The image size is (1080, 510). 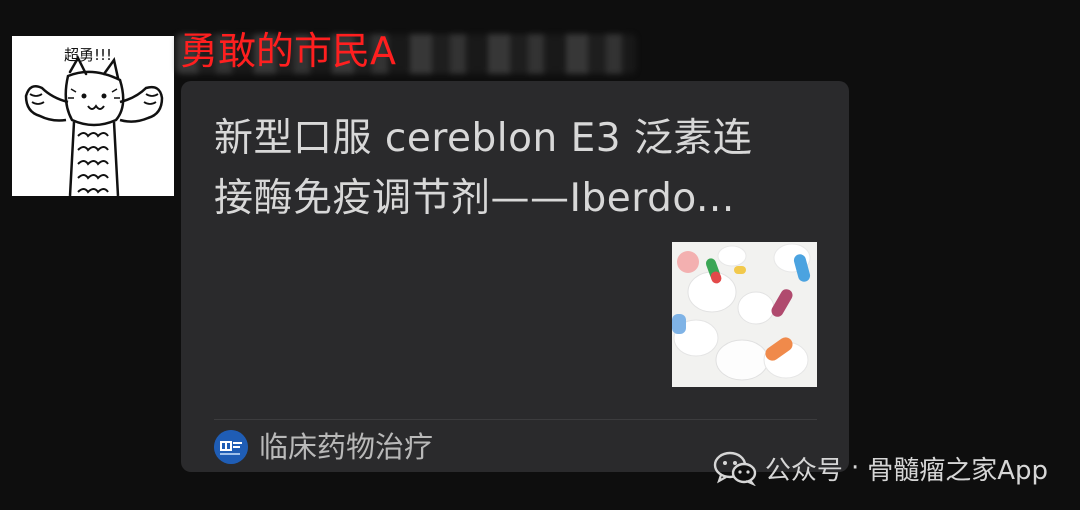 I want to click on article-title-line1: 新型口服 cereblon E3 泛素连, so click(x=483, y=138).